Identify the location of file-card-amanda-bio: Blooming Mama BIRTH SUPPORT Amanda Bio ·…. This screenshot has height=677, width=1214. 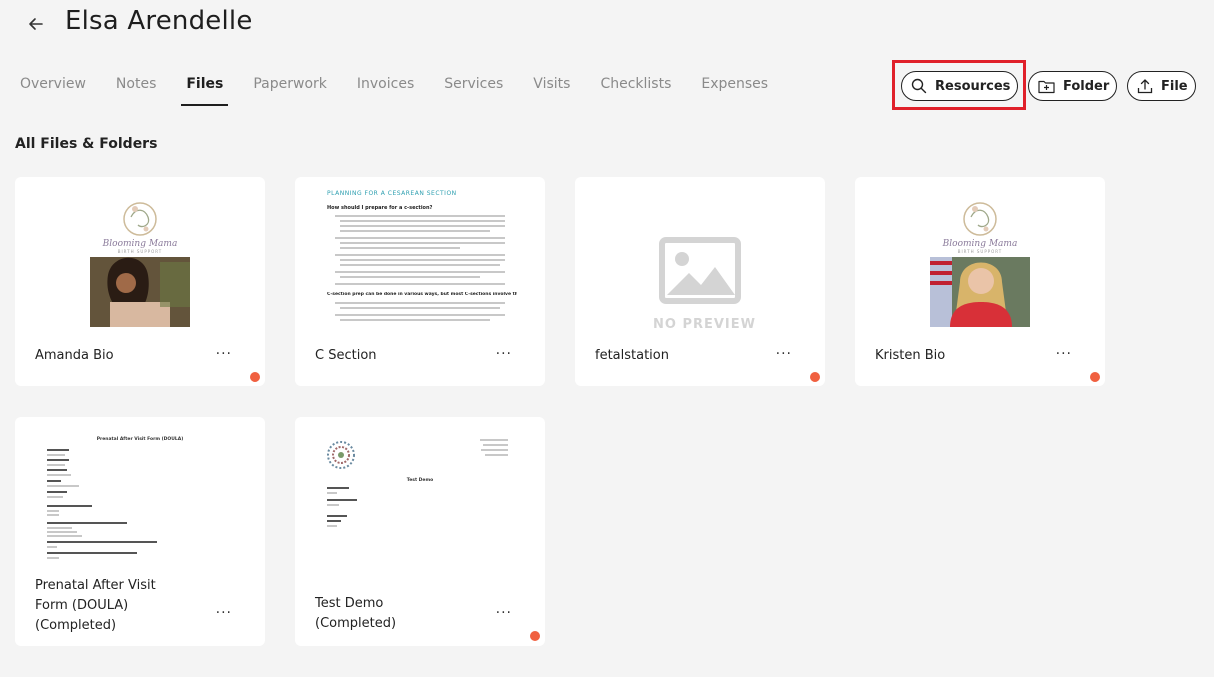
(140, 281).